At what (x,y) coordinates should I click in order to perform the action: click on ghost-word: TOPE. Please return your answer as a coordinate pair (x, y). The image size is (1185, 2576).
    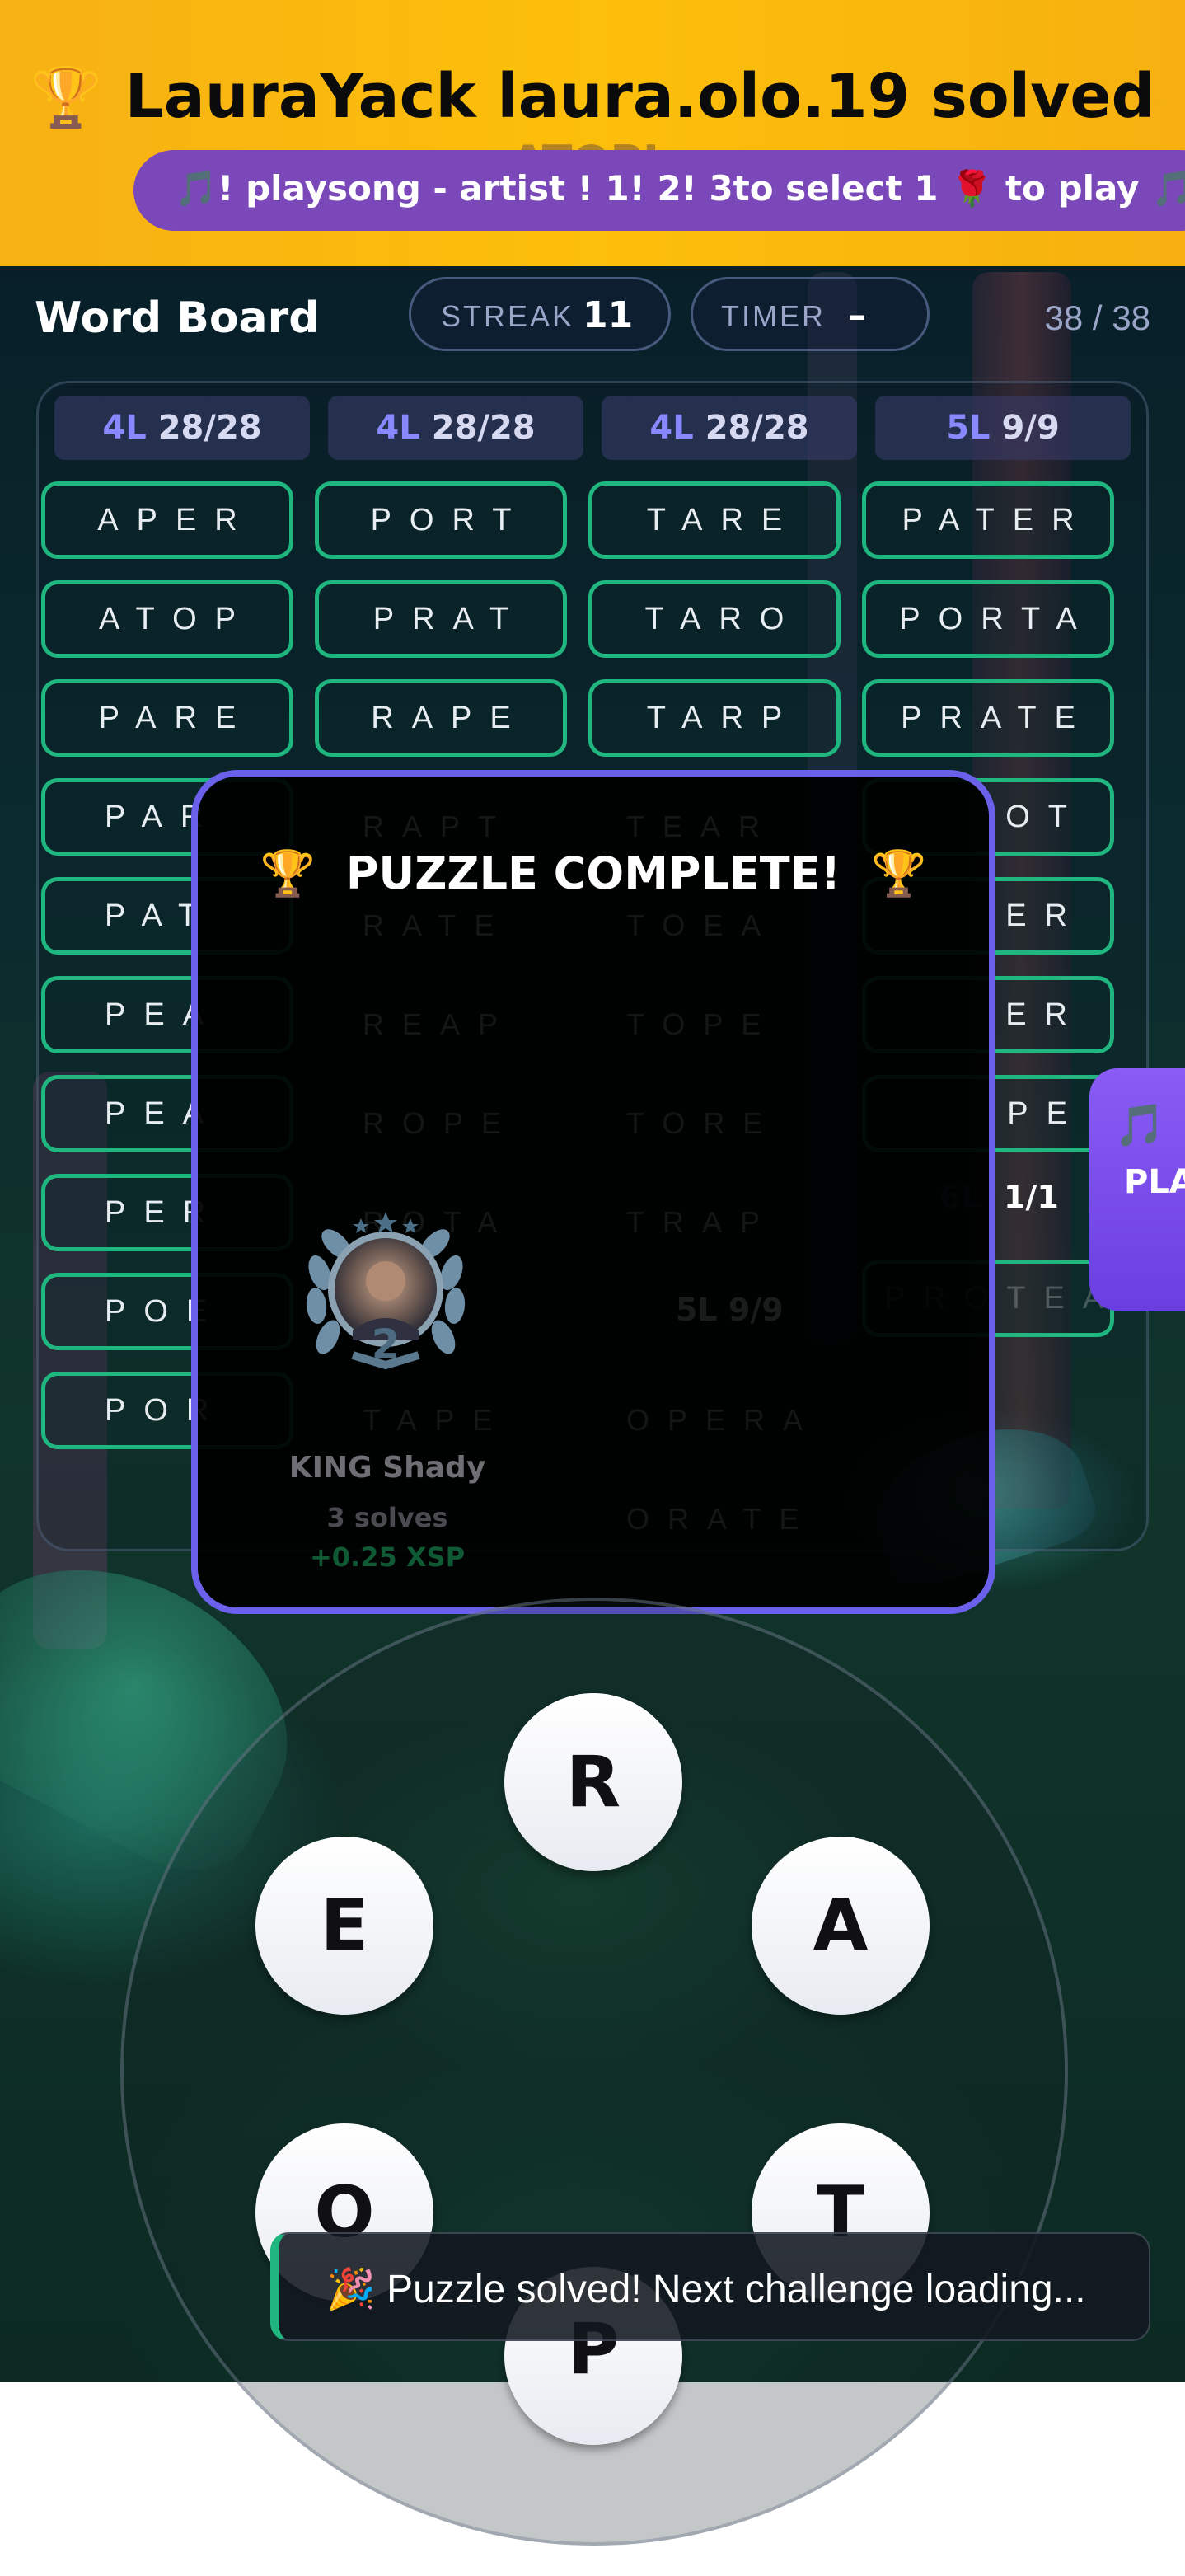
    Looking at the image, I should click on (703, 1024).